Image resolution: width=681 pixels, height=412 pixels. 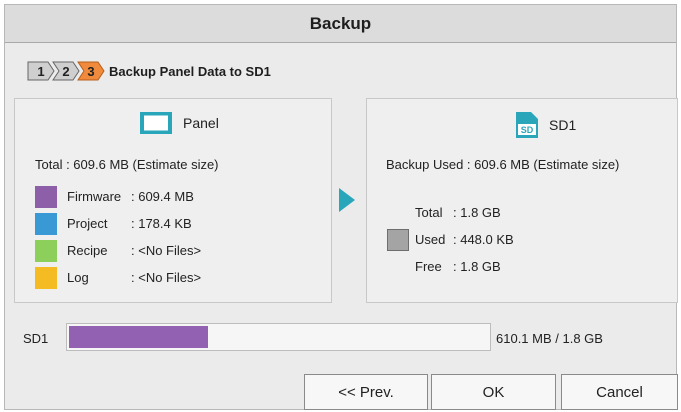 I want to click on legend-item-recipe: Recipe : <No Files>, so click(x=118, y=250).